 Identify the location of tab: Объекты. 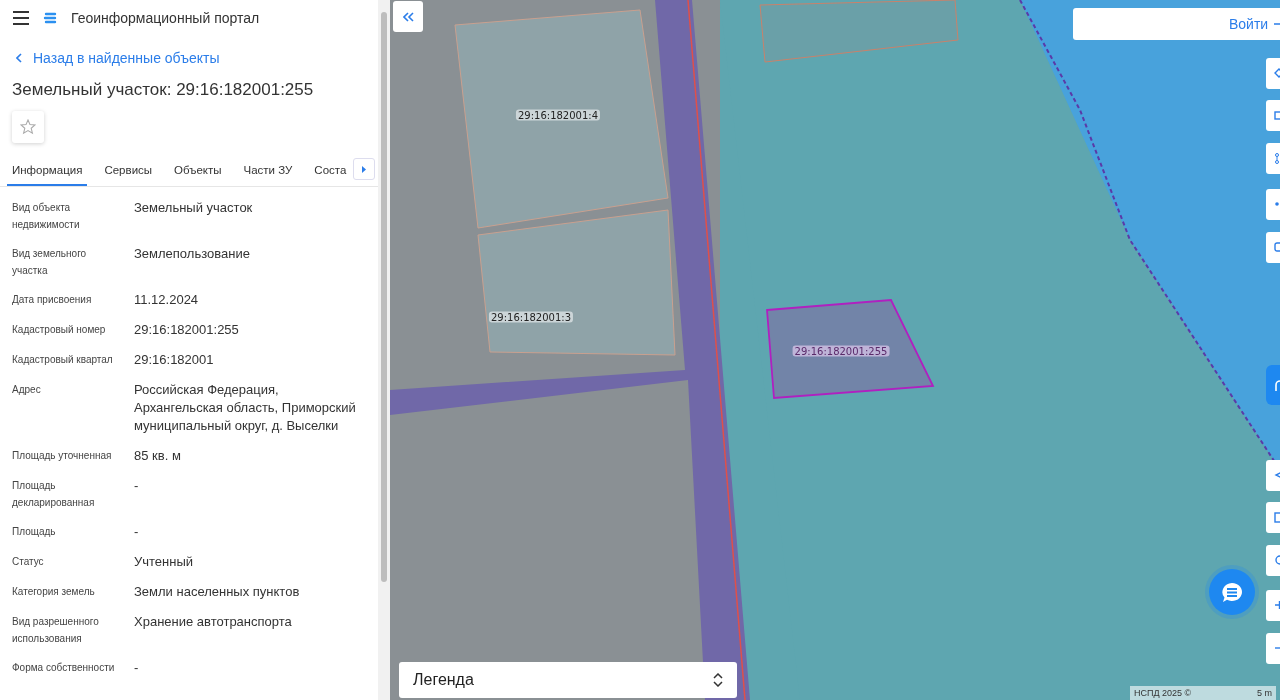
(198, 170).